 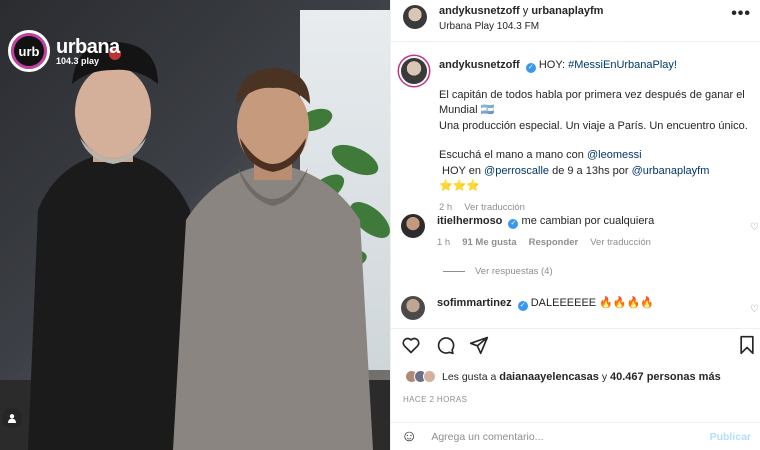 What do you see at coordinates (88, 46) in the screenshot?
I see `logo-name: urbana` at bounding box center [88, 46].